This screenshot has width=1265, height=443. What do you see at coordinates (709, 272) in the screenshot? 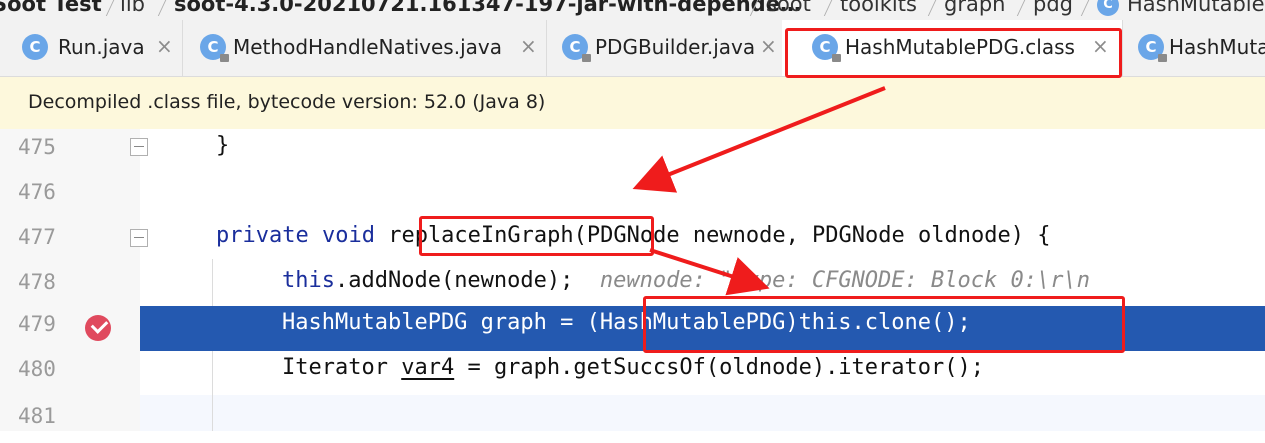
I see `arrow-method-to-cast` at bounding box center [709, 272].